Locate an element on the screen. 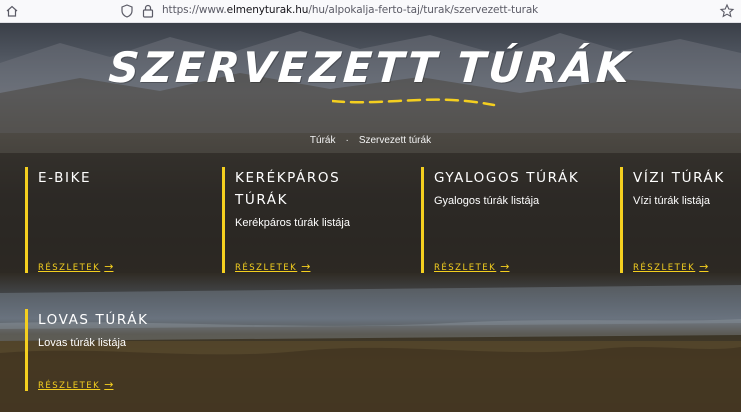 The height and width of the screenshot is (412, 741). url-prefix: https://www. is located at coordinates (194, 10).